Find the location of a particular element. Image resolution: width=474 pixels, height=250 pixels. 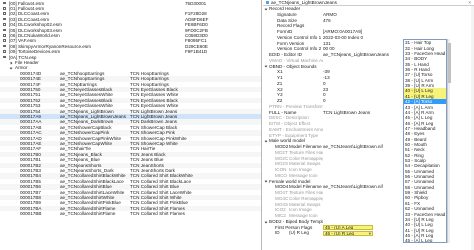

biped-slot-dropdown: 46 - (U) R Leg ▾ is located at coordinates (348, 233).